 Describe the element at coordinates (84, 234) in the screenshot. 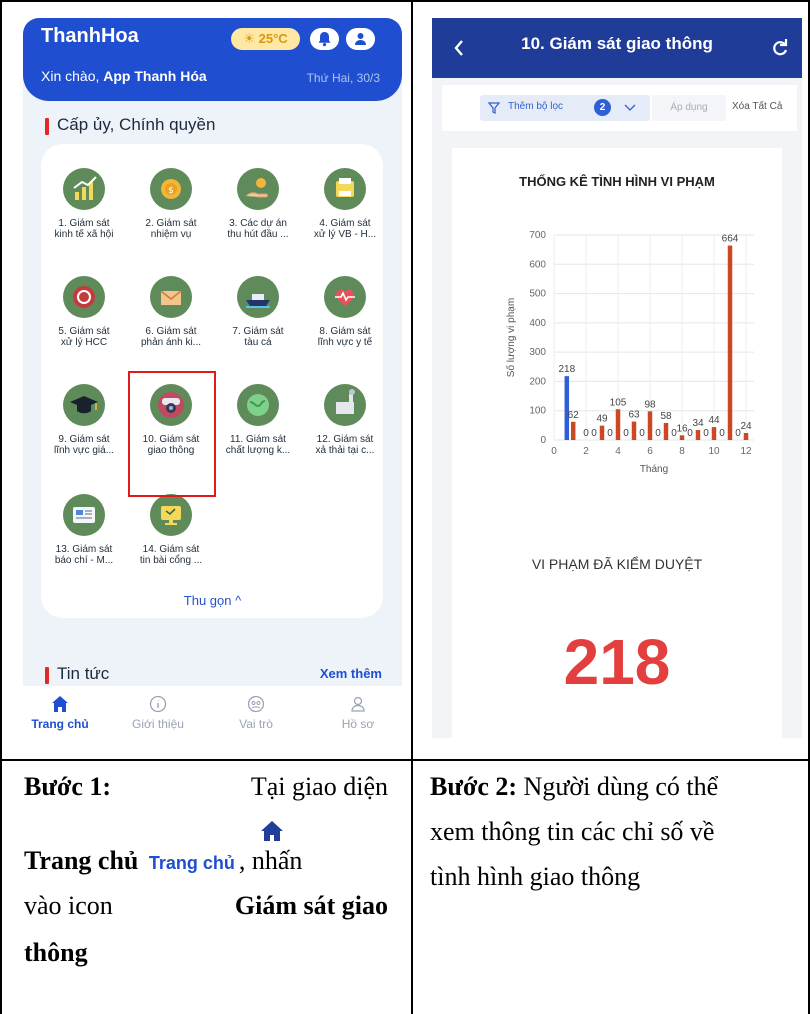

I see `tile-label-line2: kinh tế xã hội` at that location.